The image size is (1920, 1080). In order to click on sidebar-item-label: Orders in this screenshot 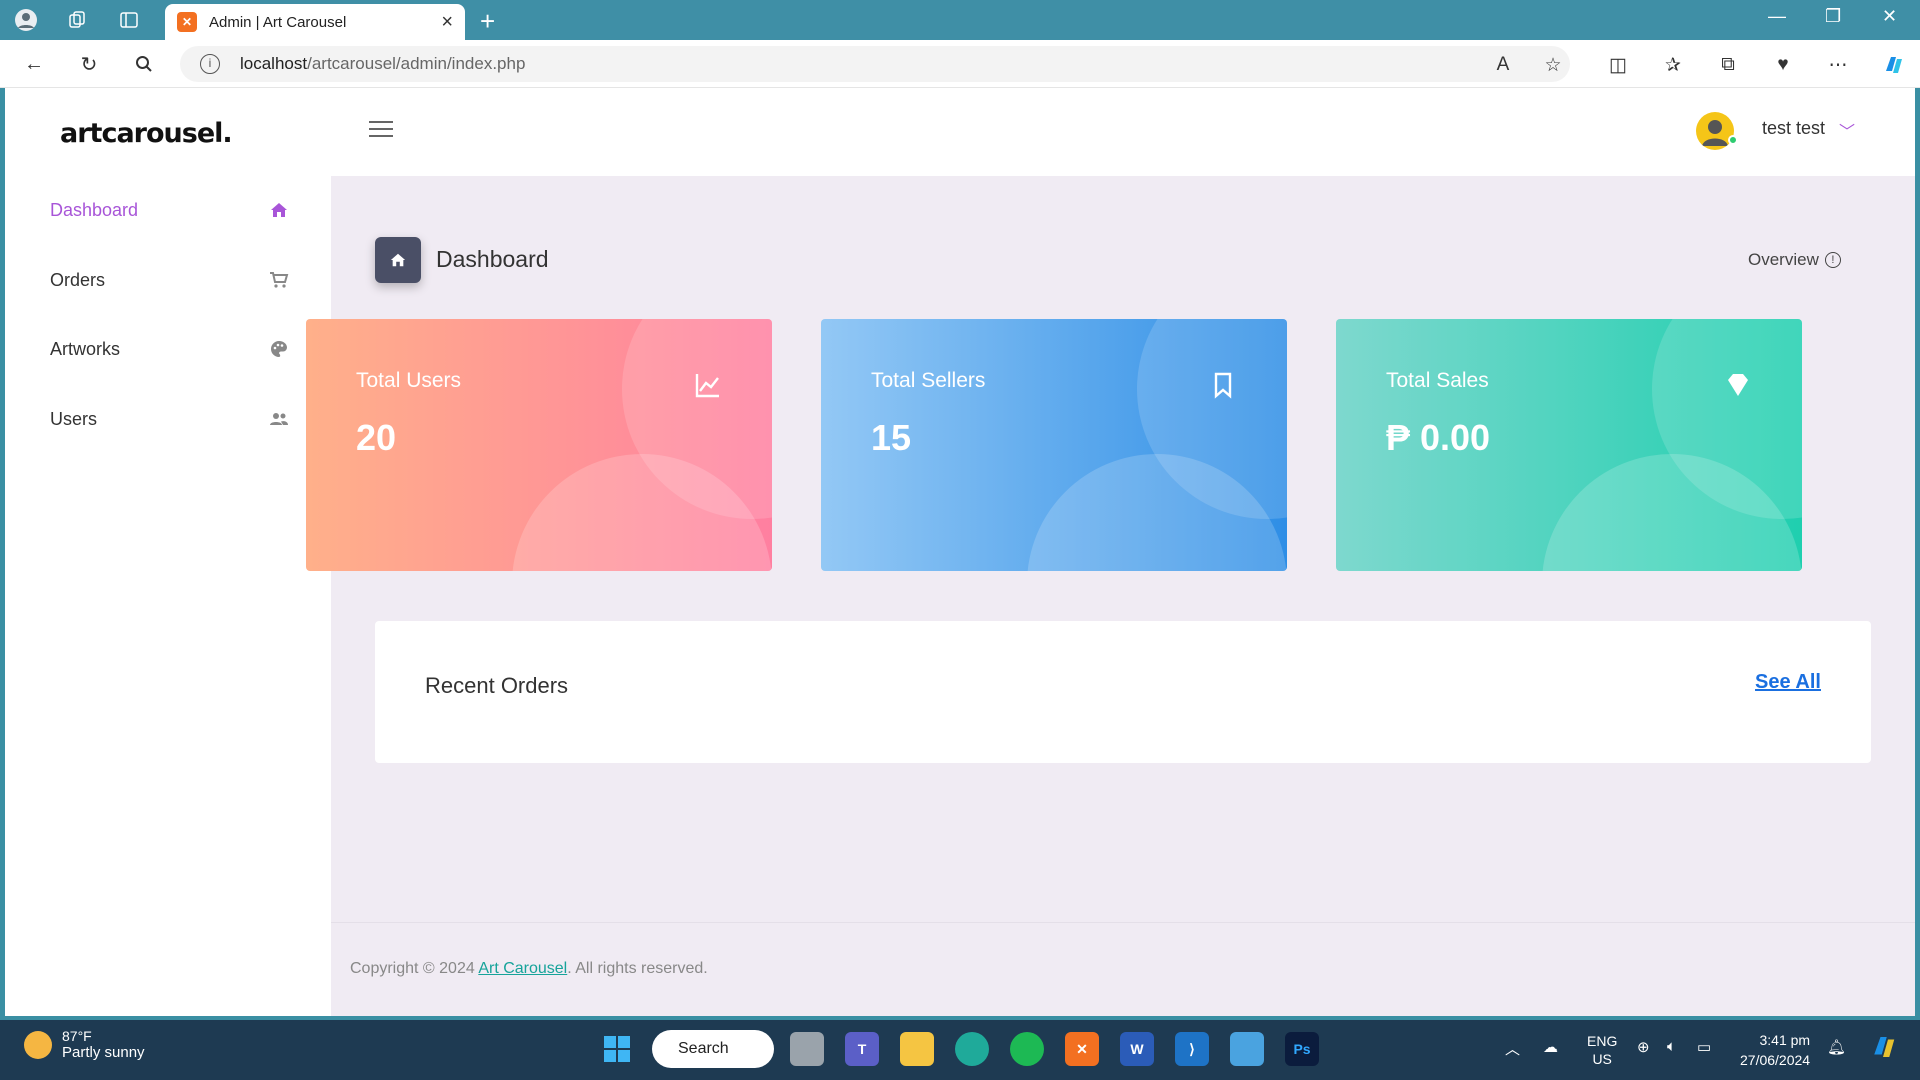, I will do `click(78, 279)`.